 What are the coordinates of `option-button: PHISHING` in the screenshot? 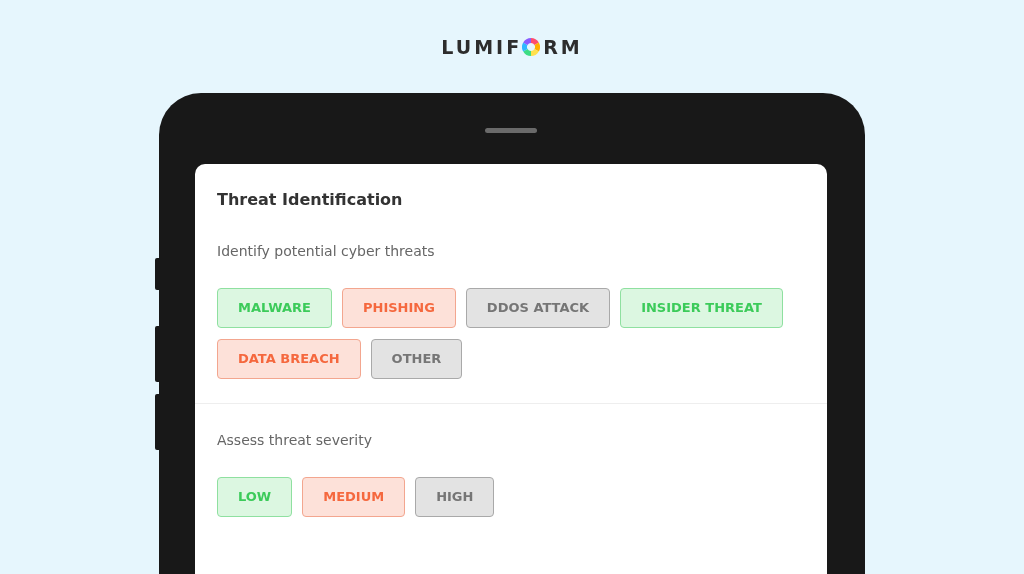 It's located at (399, 308).